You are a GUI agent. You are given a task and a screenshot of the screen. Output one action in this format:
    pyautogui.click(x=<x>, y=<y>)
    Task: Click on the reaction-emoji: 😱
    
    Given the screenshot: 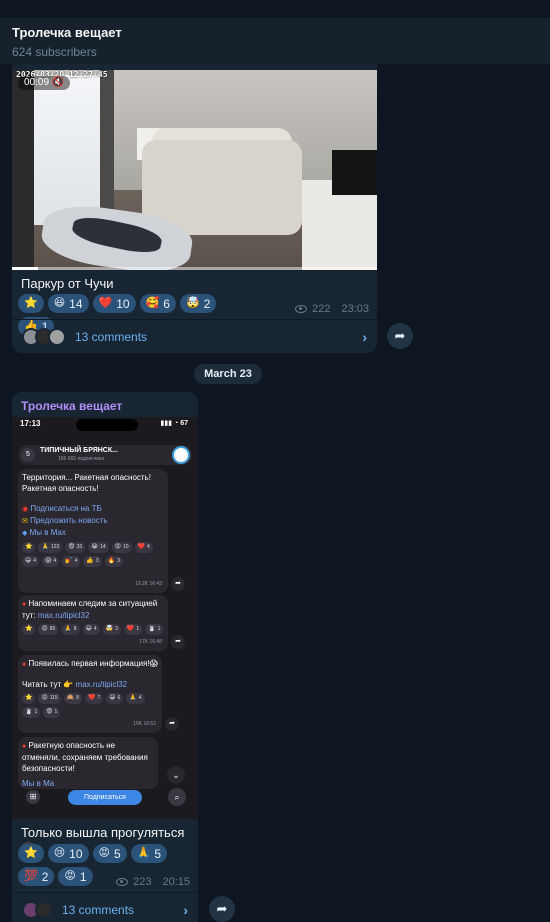 What is the action you would take?
    pyautogui.click(x=48, y=561)
    